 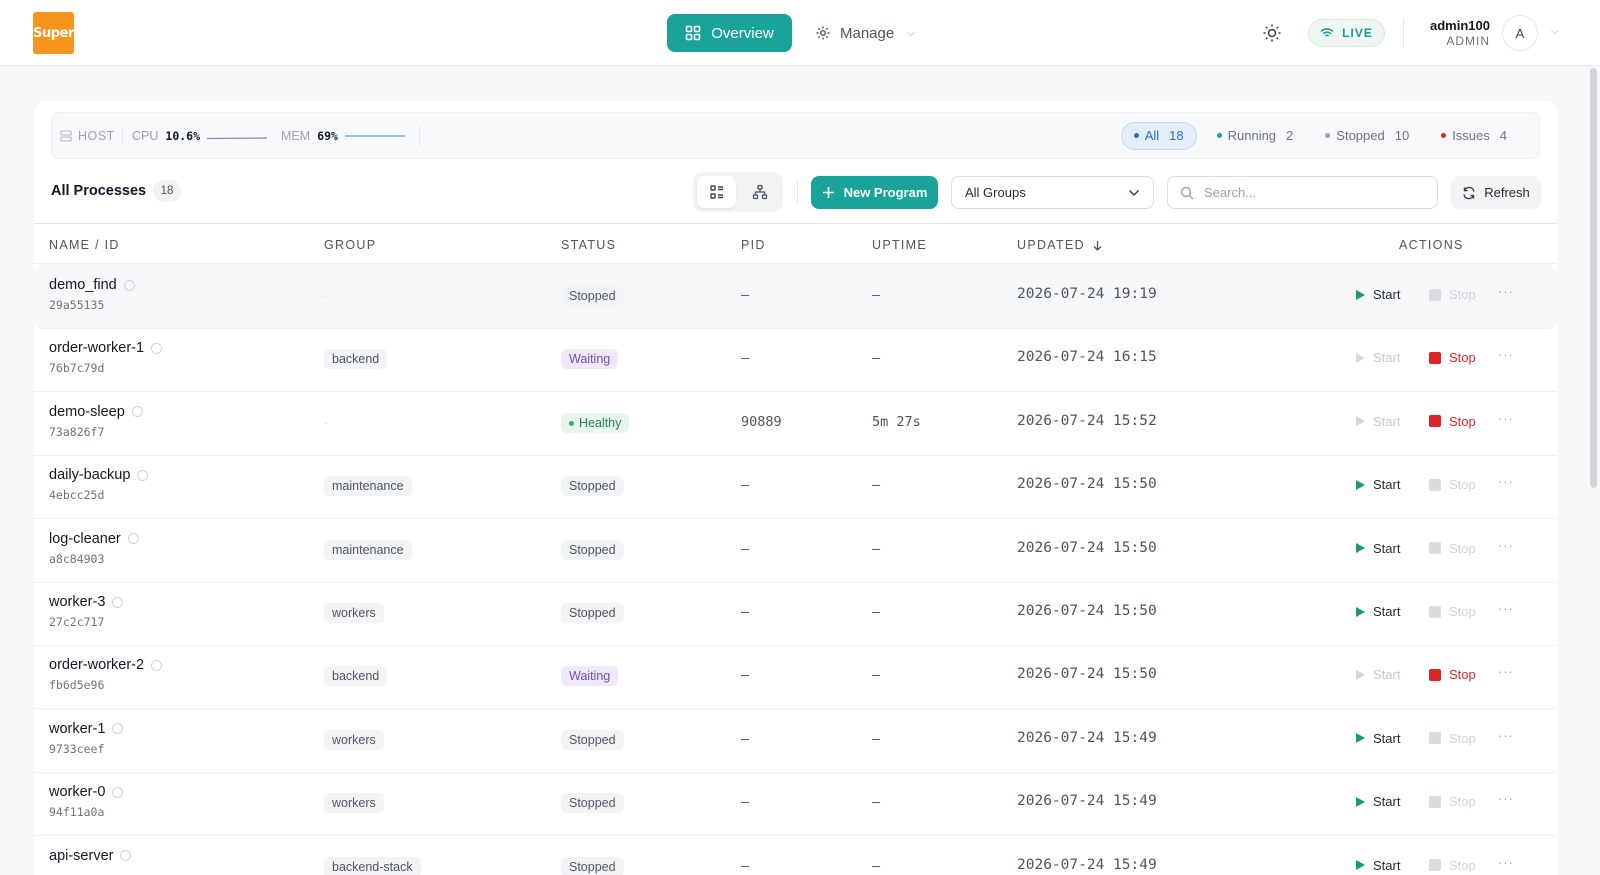 I want to click on tree-view-button, so click(x=759, y=192).